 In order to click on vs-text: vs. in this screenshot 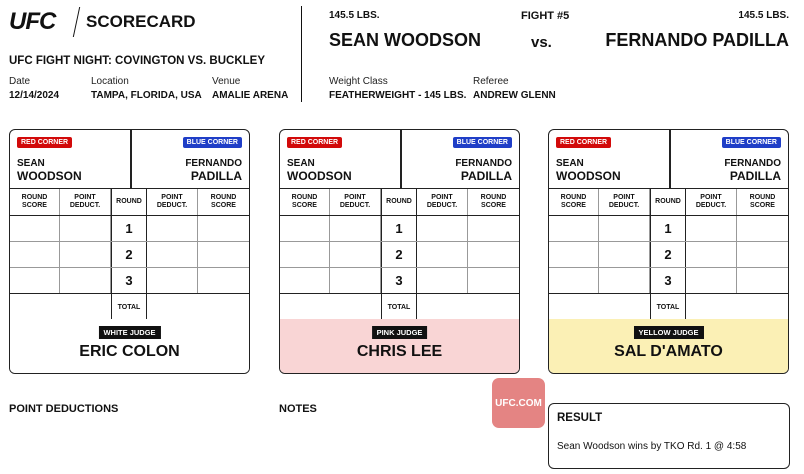, I will do `click(541, 42)`.